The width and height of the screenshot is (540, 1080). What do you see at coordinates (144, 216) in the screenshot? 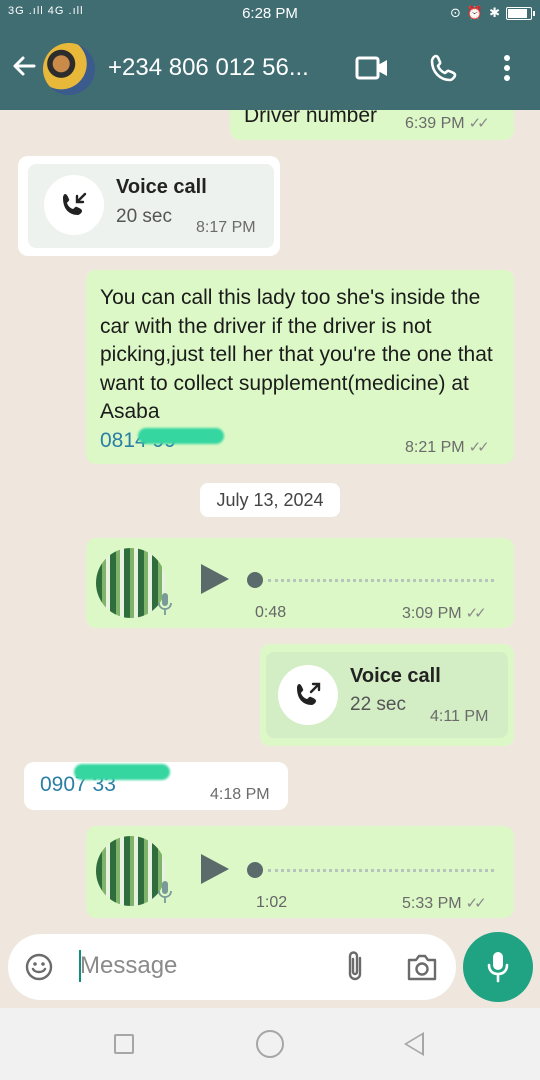
I see `call-duration: 20 sec` at bounding box center [144, 216].